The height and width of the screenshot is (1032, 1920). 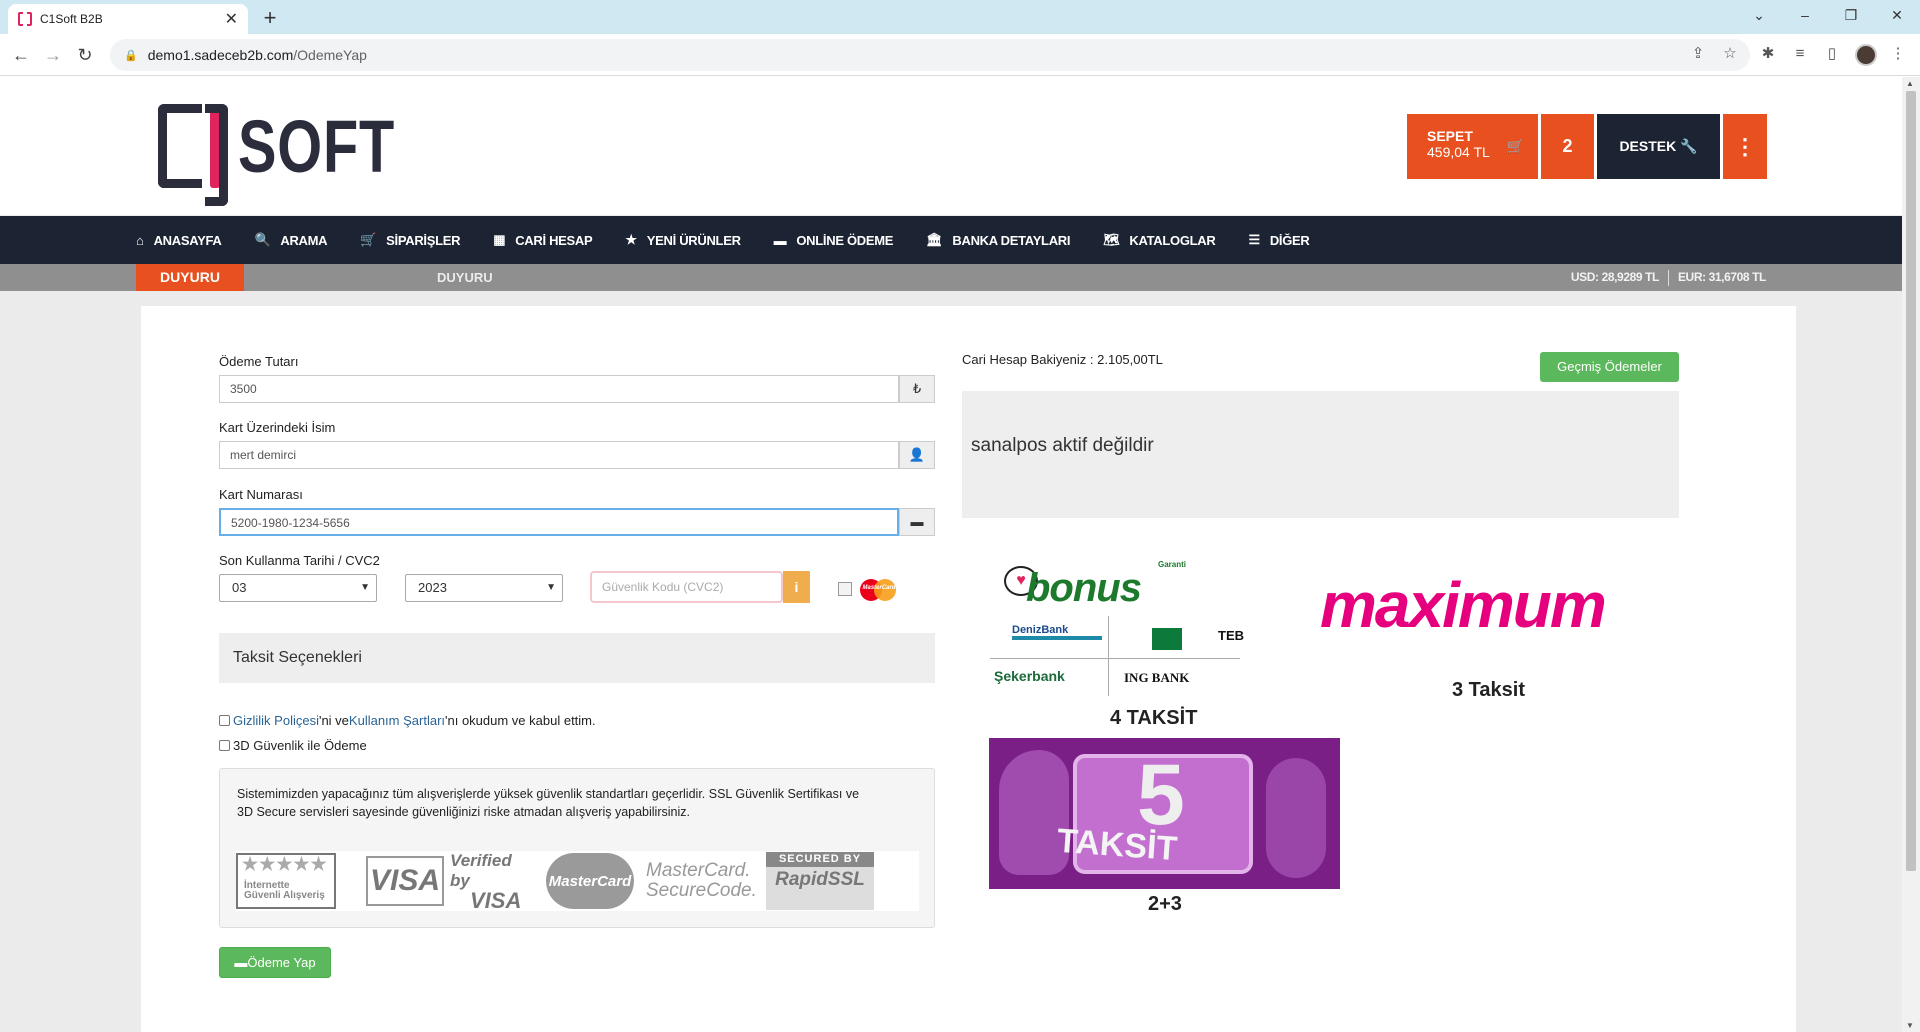 What do you see at coordinates (1254, 239) in the screenshot?
I see `list-icon: ☰` at bounding box center [1254, 239].